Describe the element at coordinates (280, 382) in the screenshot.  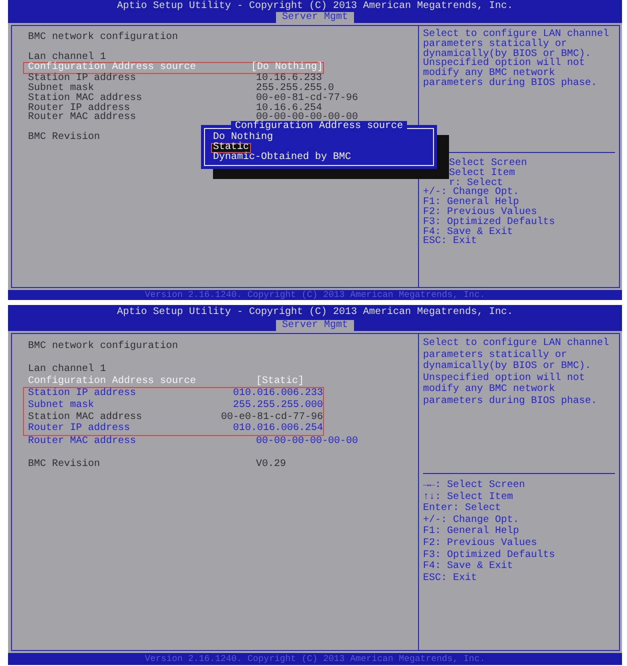
I see `setting-value: [Static]` at that location.